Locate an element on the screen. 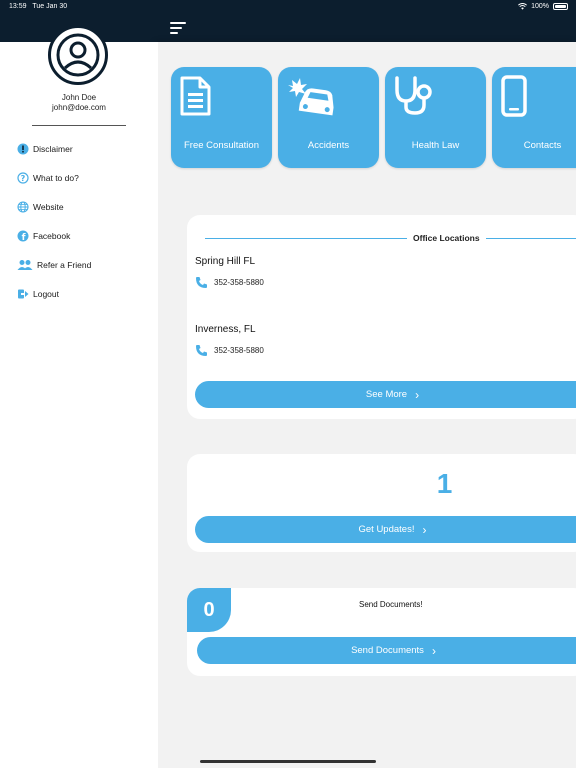 This screenshot has height=768, width=576. menu-item-website: Website is located at coordinates (54, 207).